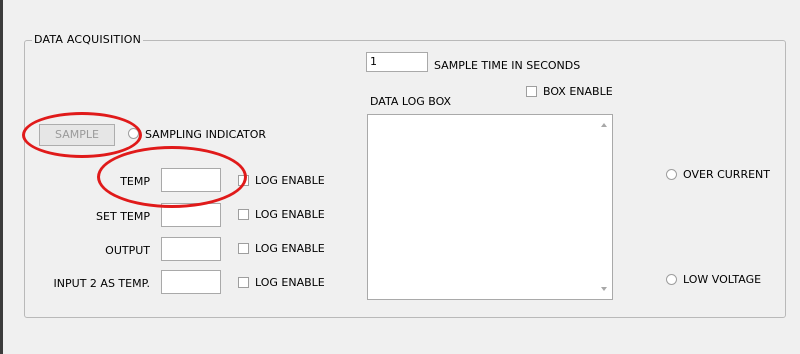 This screenshot has width=800, height=354. I want to click on group-title: DATA ACQUISITION, so click(88, 39).